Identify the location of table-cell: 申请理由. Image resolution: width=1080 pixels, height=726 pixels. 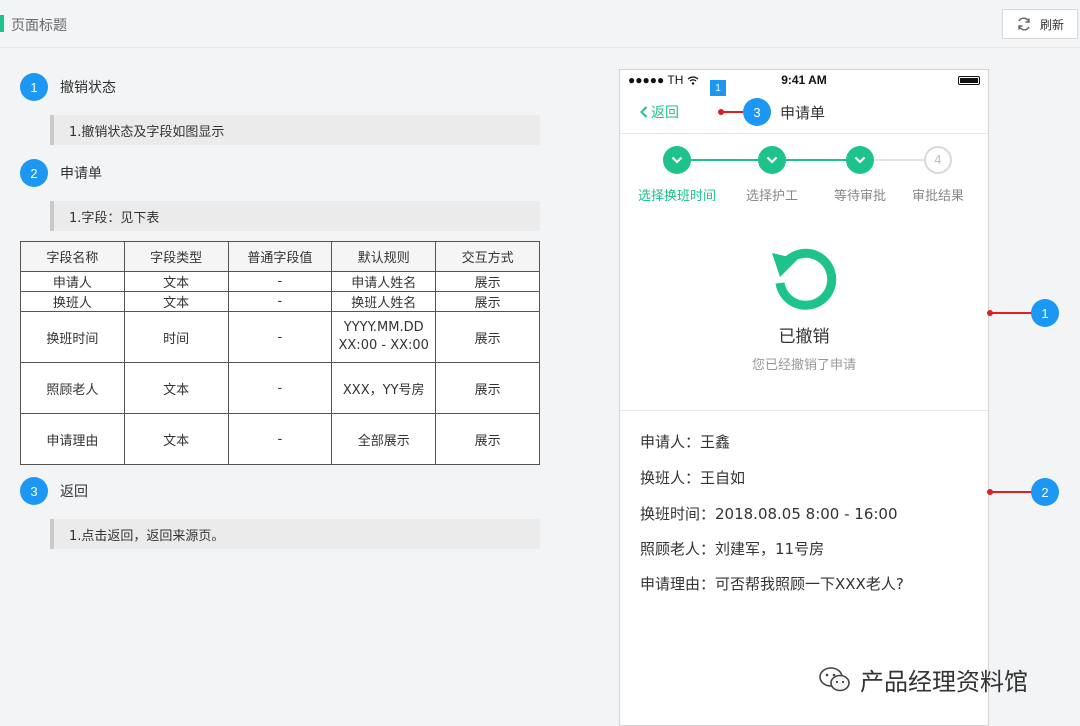
(72, 439).